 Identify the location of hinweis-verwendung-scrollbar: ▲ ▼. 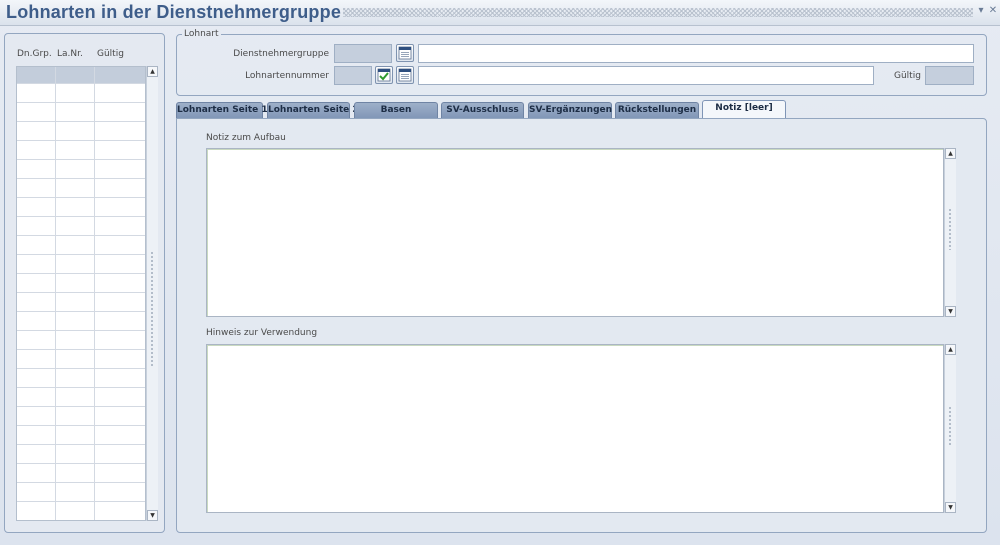
(950, 428).